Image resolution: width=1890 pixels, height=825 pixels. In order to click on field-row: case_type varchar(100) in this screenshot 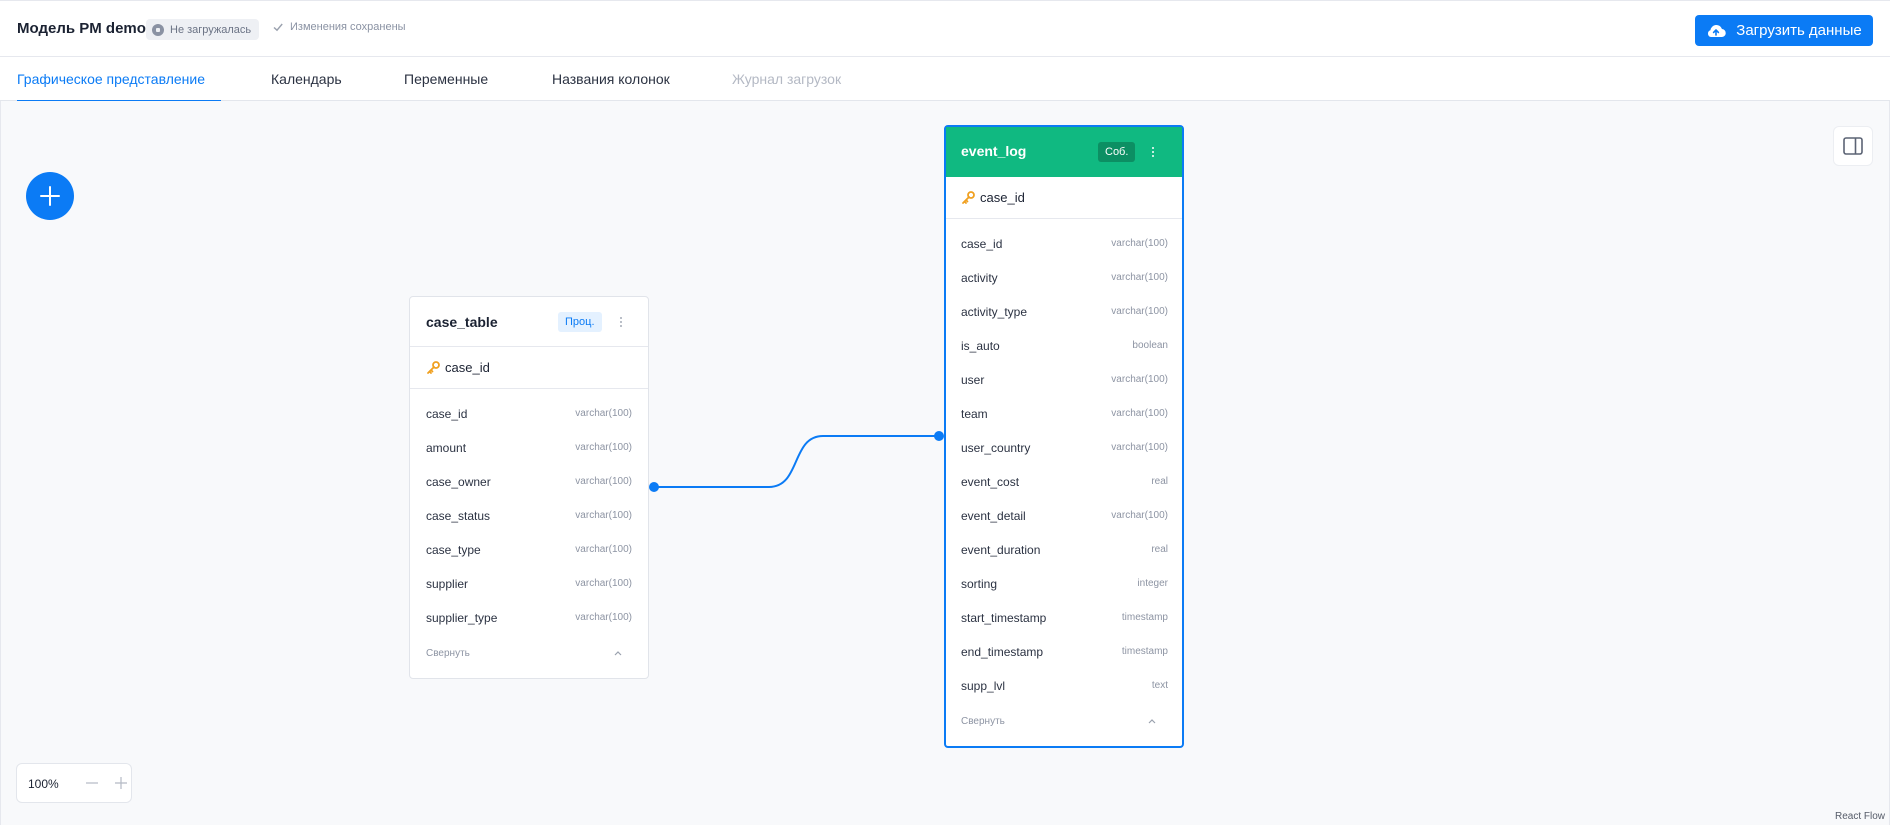, I will do `click(529, 550)`.